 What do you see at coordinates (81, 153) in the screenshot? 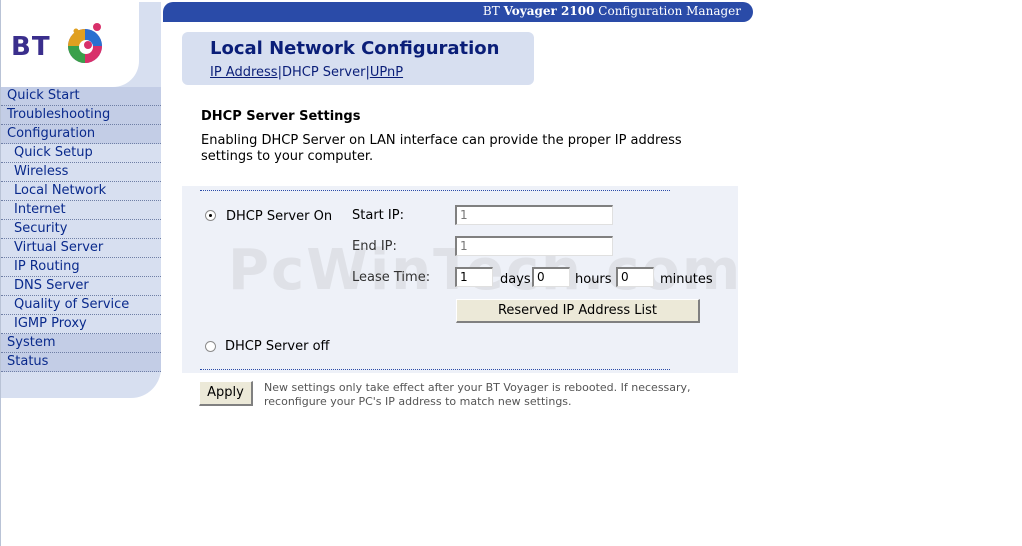
I see `sidebar-item-quick-setup: Quick Setup` at bounding box center [81, 153].